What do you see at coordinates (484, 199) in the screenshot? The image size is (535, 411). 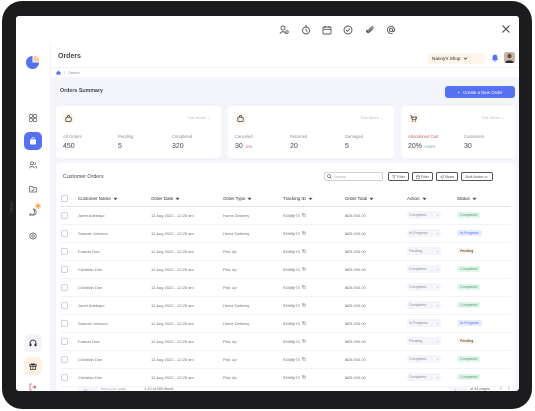 I see `column-header-status: Status` at bounding box center [484, 199].